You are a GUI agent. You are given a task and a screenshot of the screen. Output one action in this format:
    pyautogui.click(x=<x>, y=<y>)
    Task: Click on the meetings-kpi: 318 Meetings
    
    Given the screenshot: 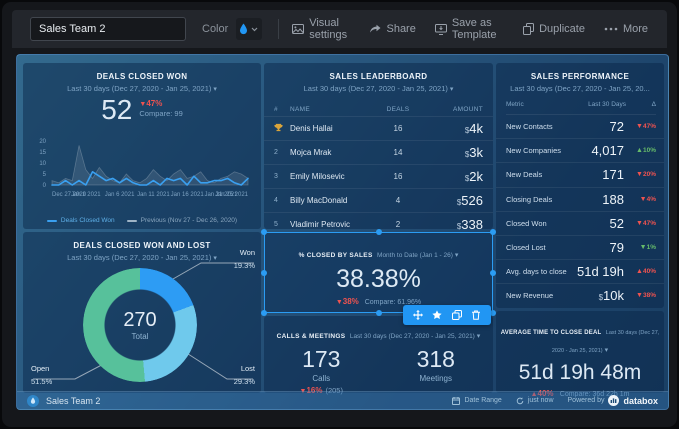 What is the action you would take?
    pyautogui.click(x=436, y=371)
    